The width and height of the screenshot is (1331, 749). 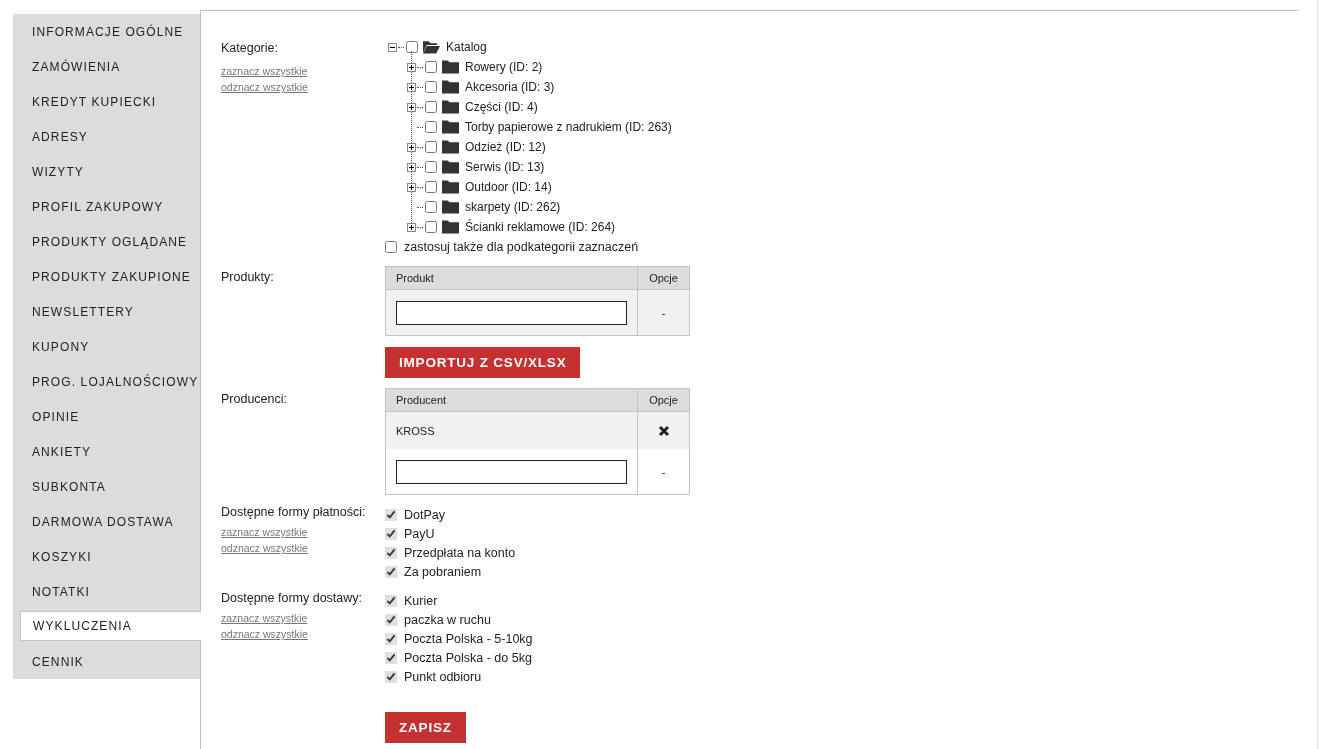 I want to click on checkbox-label: paczka w ruchu, so click(x=447, y=619).